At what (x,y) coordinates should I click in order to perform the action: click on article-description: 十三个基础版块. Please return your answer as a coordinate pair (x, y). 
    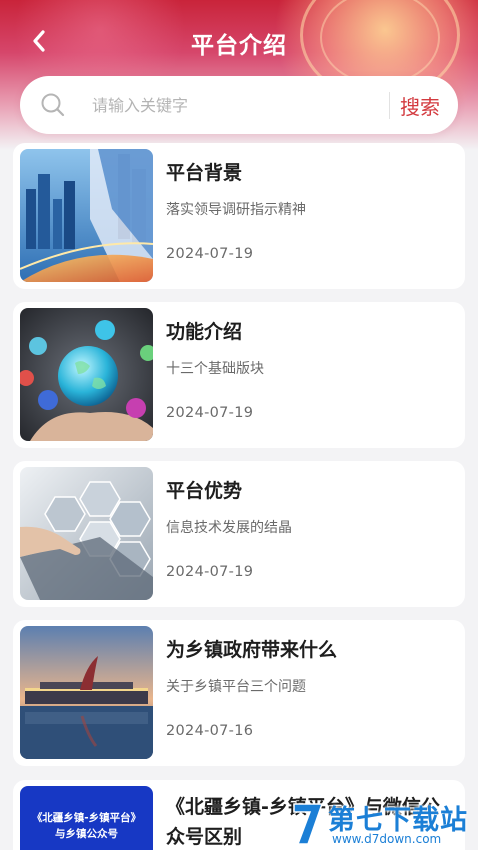
    Looking at the image, I should click on (215, 369).